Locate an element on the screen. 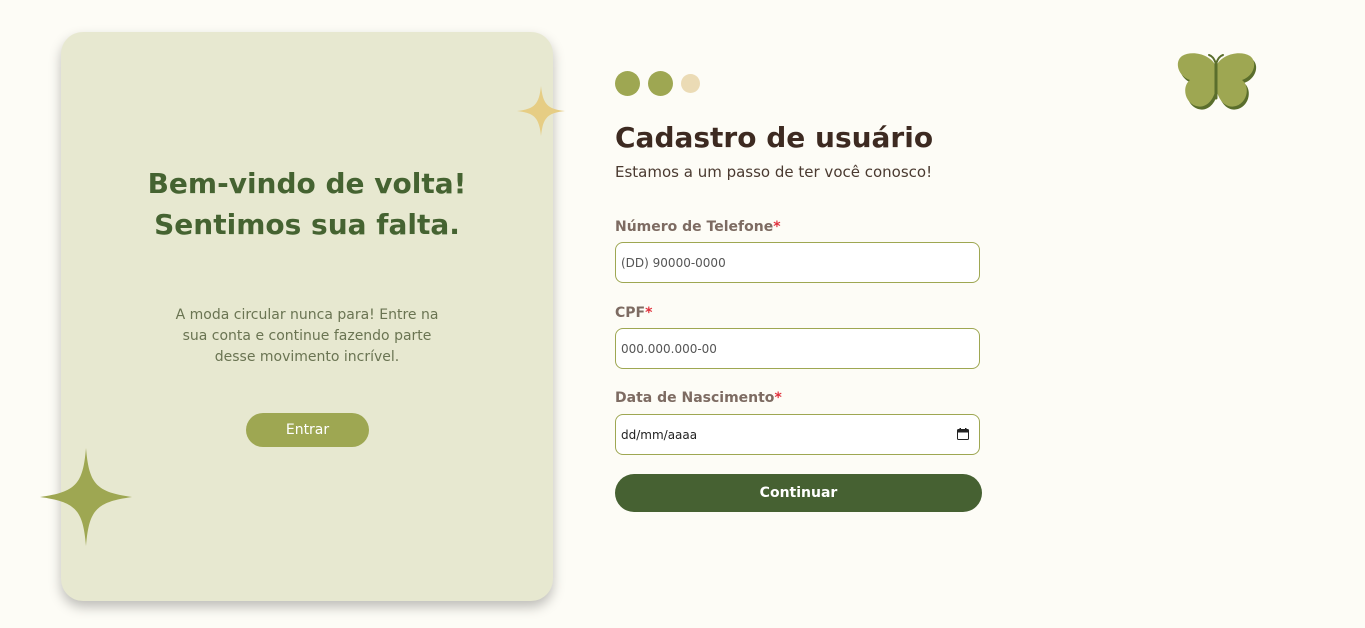  enter-button: Entrar is located at coordinates (307, 430).